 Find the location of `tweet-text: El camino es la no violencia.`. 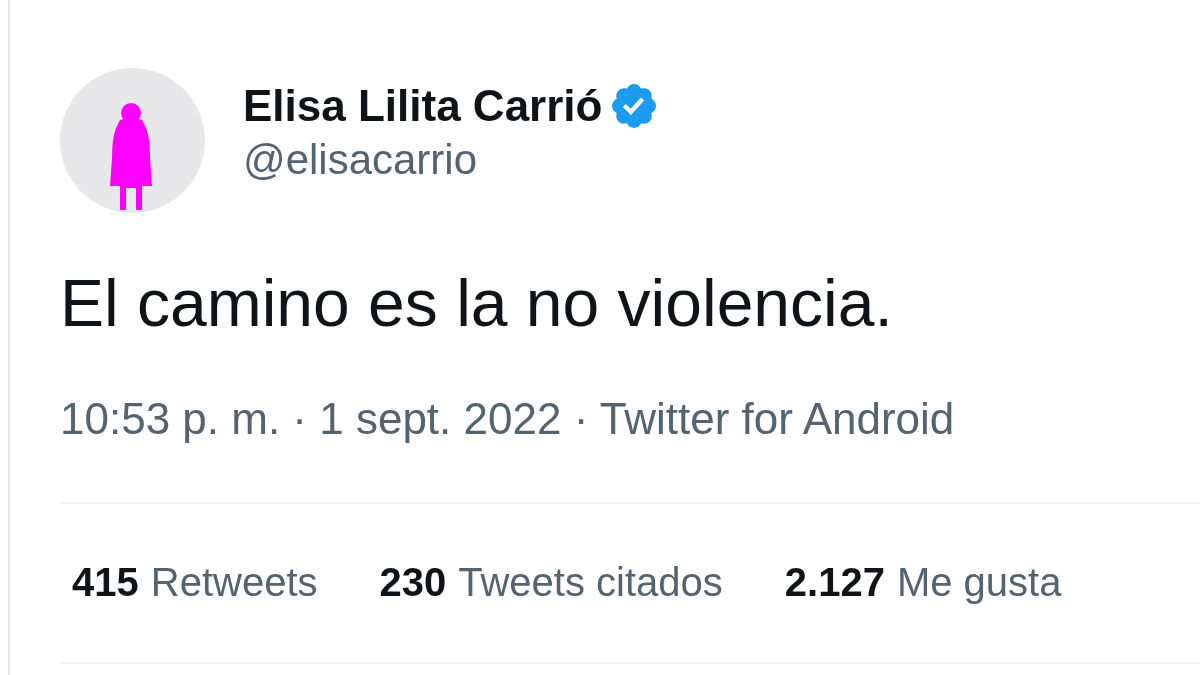

tweet-text: El camino es la no violencia. is located at coordinates (477, 303).